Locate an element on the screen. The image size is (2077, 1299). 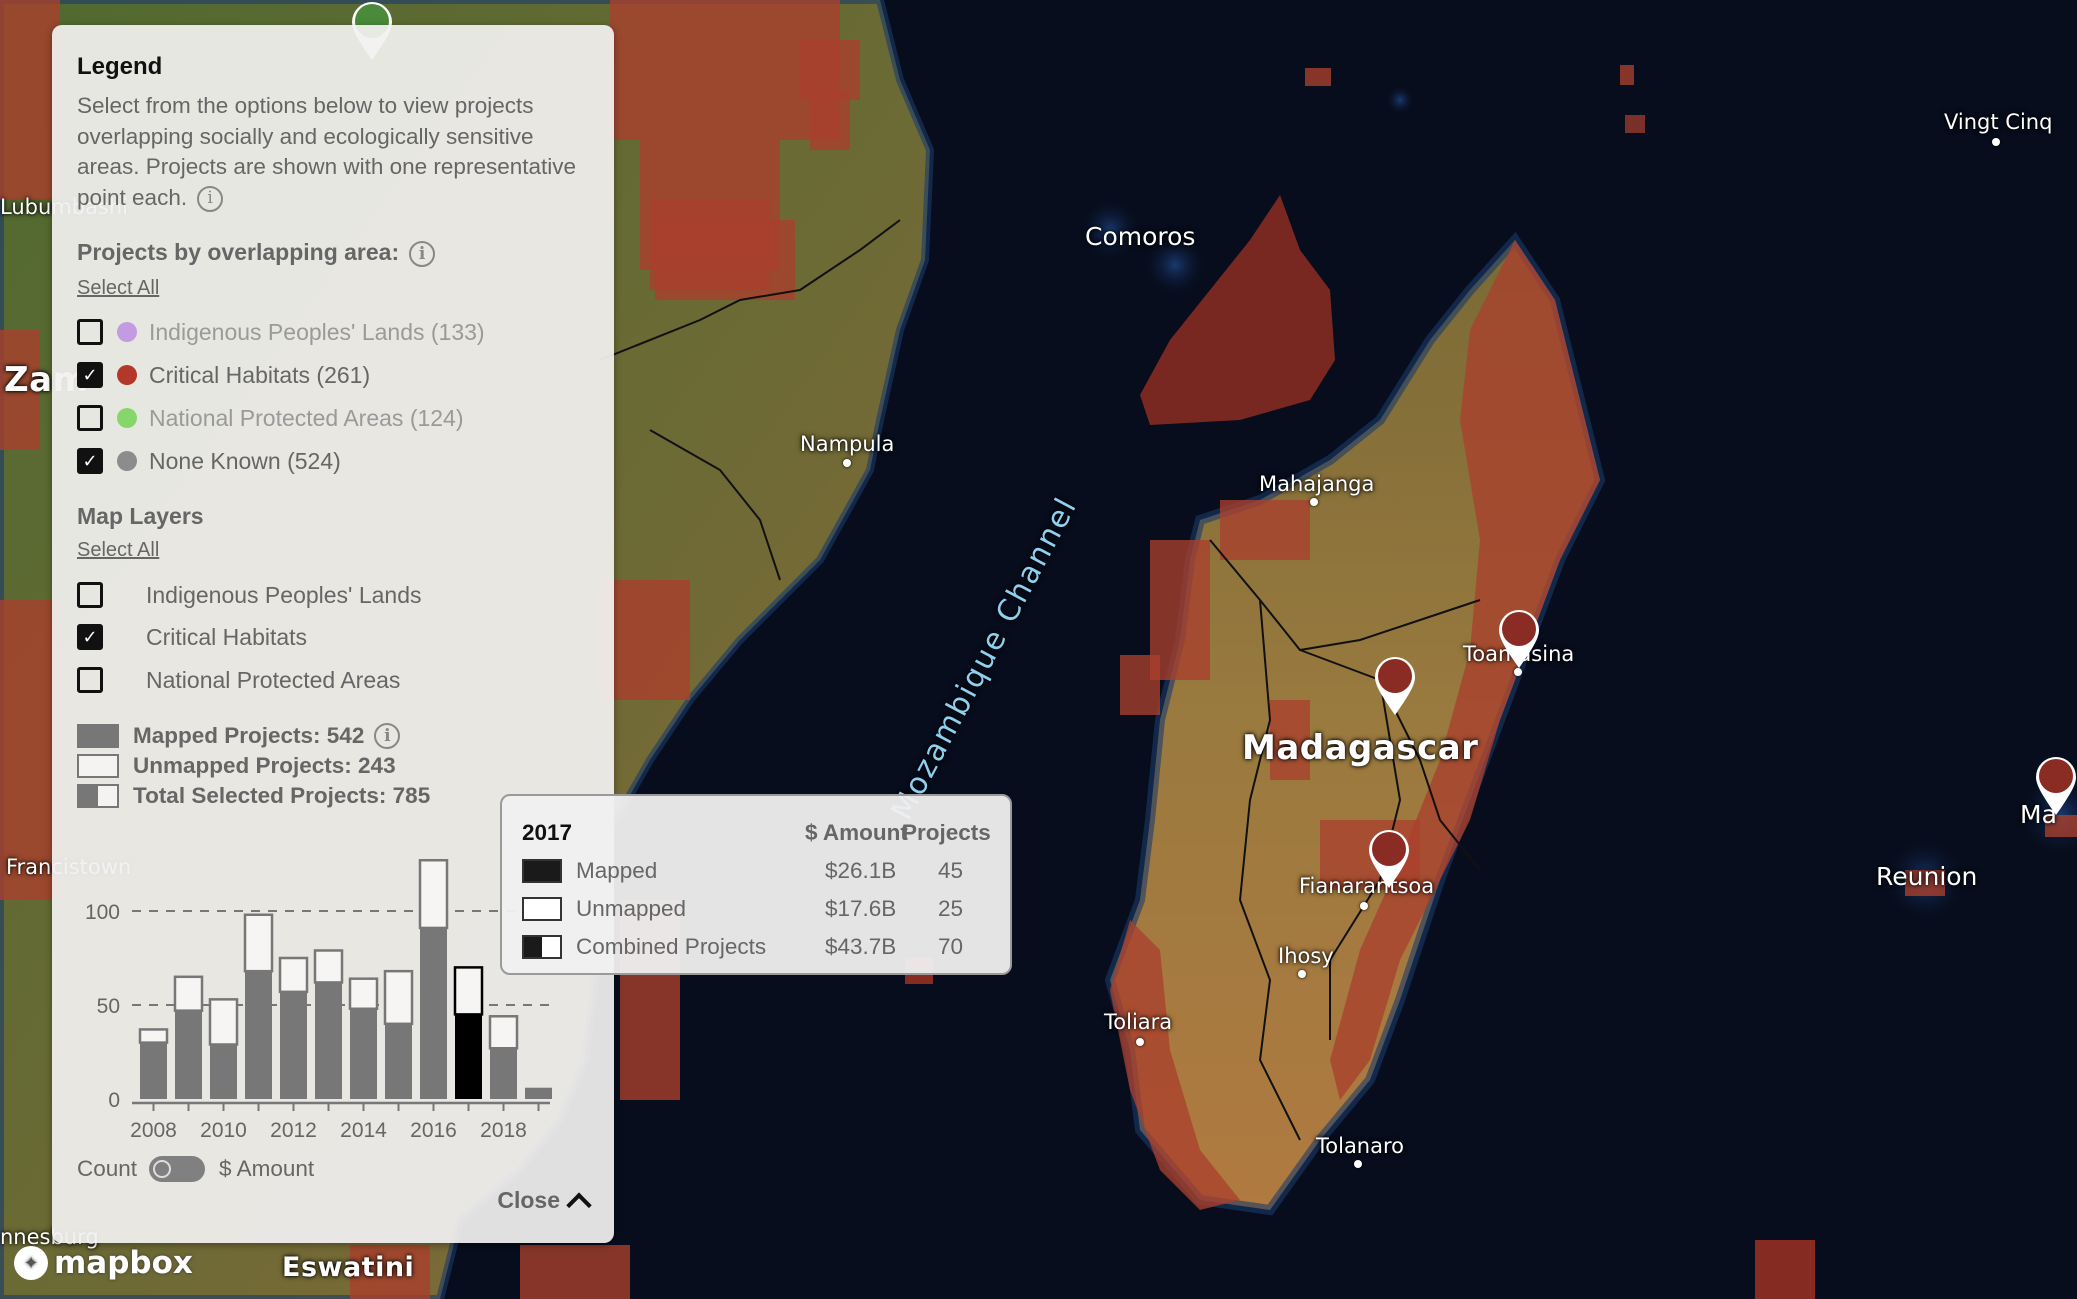
overlap-heading-text: Projects by overlapping area: is located at coordinates (238, 252).